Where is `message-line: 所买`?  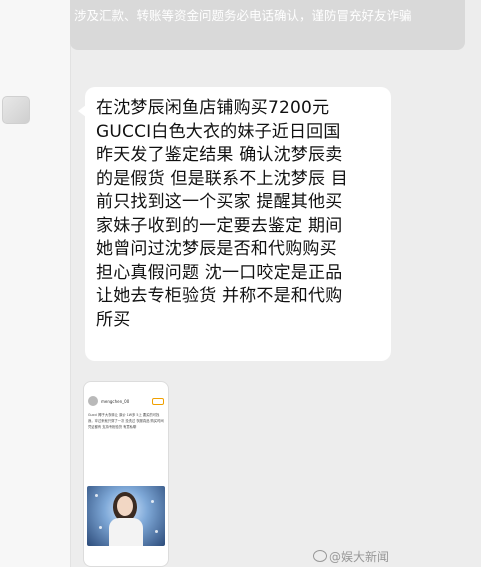 message-line: 所买 is located at coordinates (113, 319).